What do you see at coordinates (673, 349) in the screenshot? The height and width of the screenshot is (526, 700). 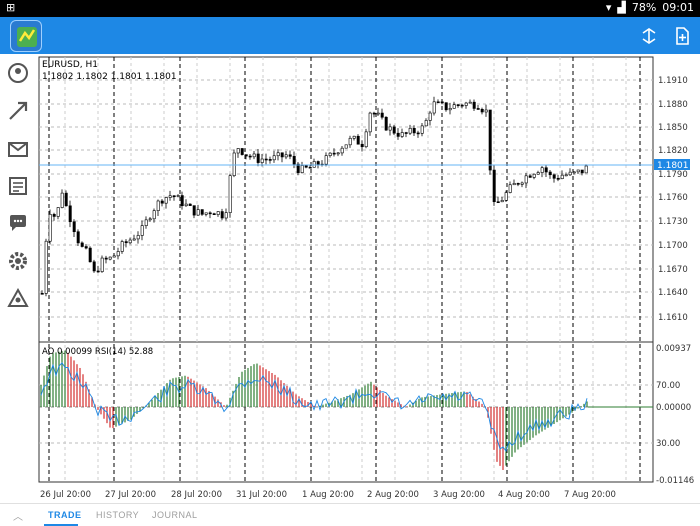 I see `indicator-axis-label: 0.00937` at bounding box center [673, 349].